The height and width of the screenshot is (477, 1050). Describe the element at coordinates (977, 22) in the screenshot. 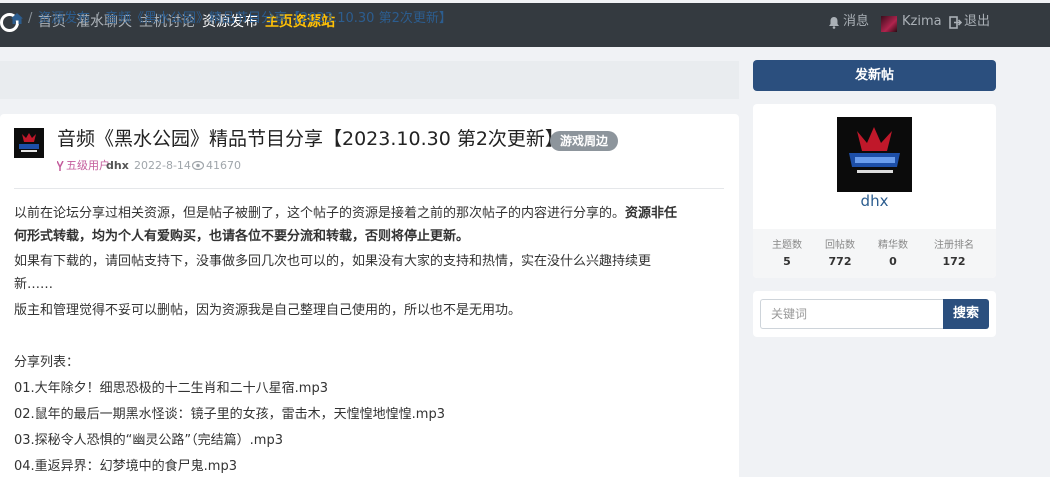

I see `logout-link: 退出` at that location.